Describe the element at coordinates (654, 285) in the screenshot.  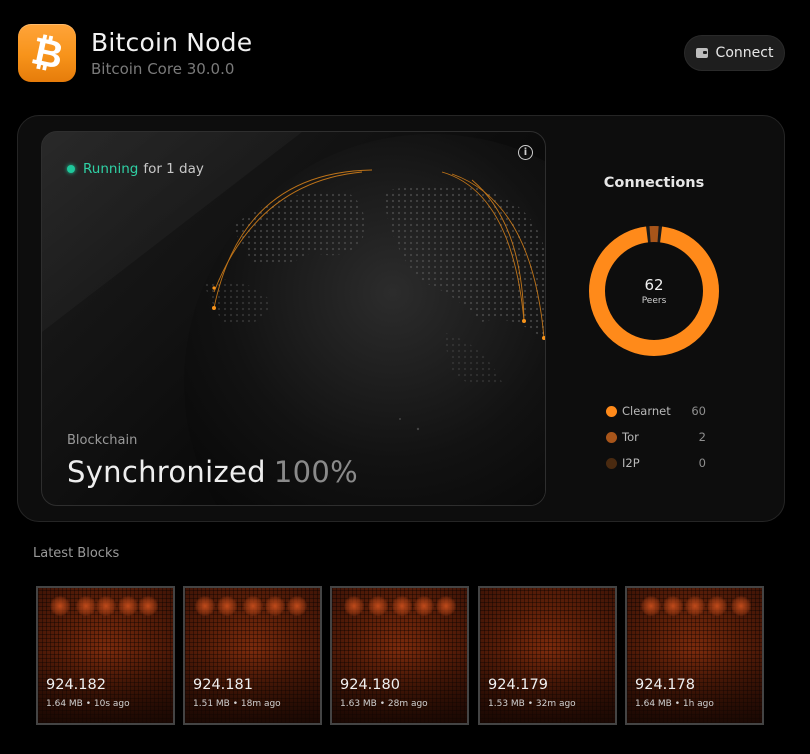
I see `peer-count: 62` at that location.